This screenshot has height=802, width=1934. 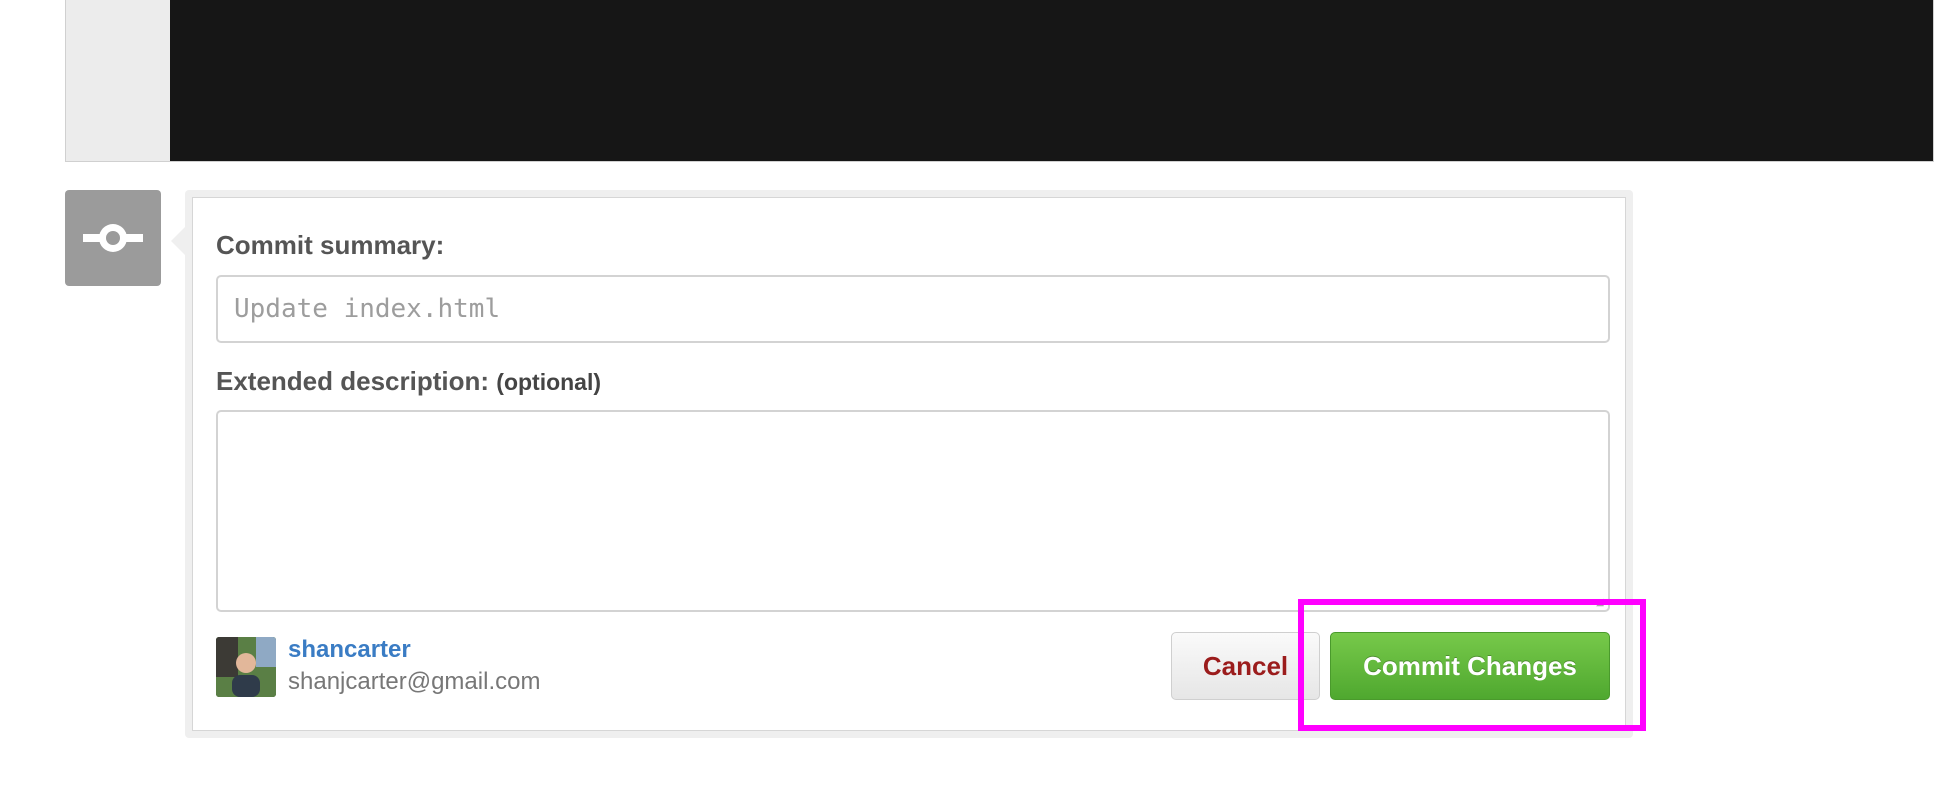 What do you see at coordinates (178, 241) in the screenshot?
I see `form-pointer-arrow` at bounding box center [178, 241].